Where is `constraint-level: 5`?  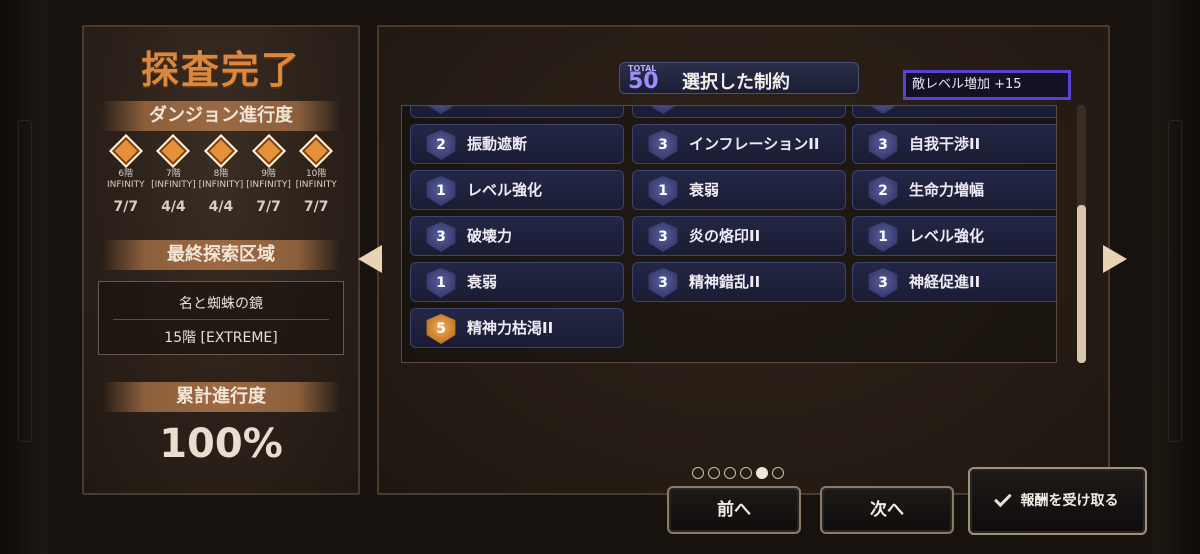 constraint-level: 5 is located at coordinates (441, 329).